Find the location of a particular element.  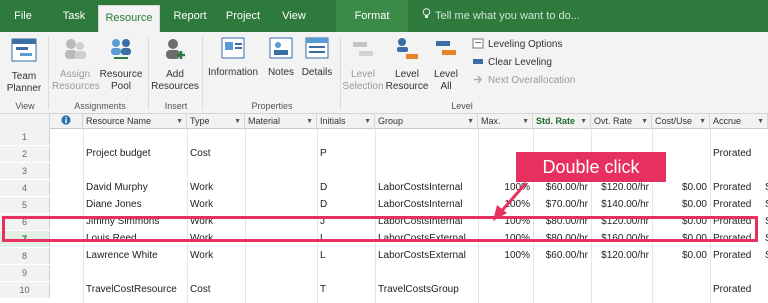

cell-group: LaborCostsExternal is located at coordinates (426, 256).